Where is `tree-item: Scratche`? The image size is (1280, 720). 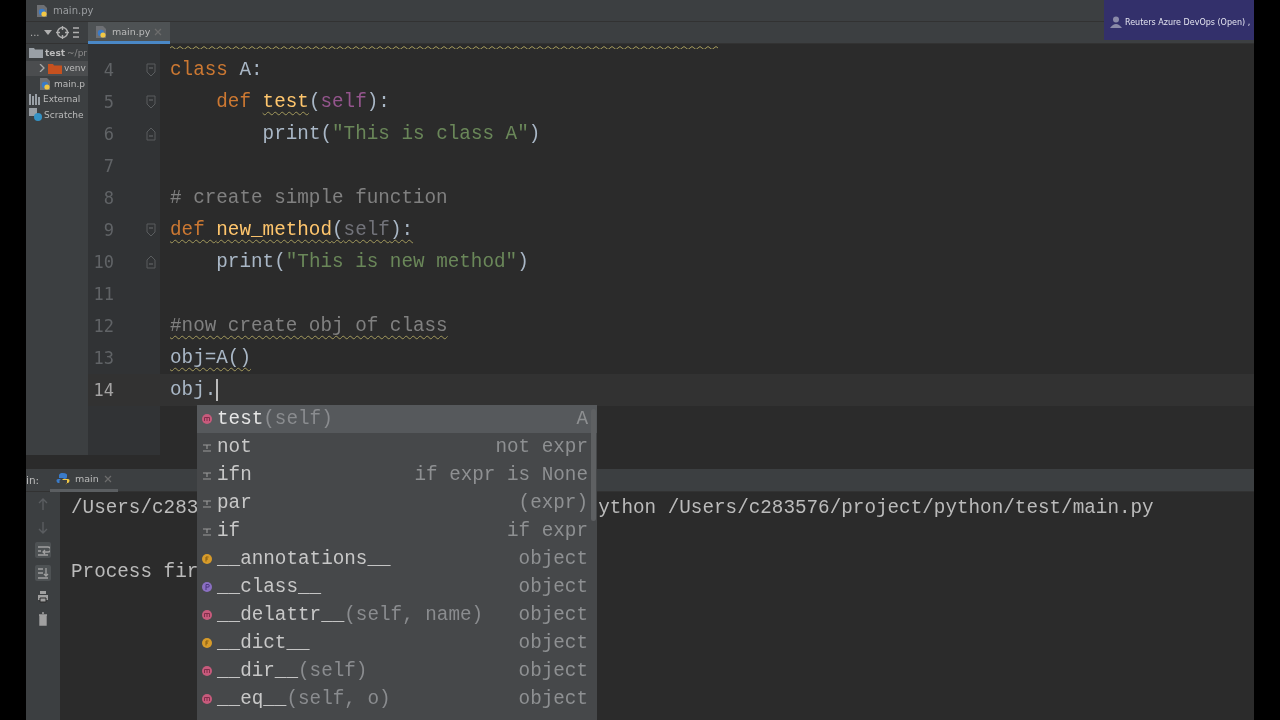
tree-item: Scratche is located at coordinates (57, 115).